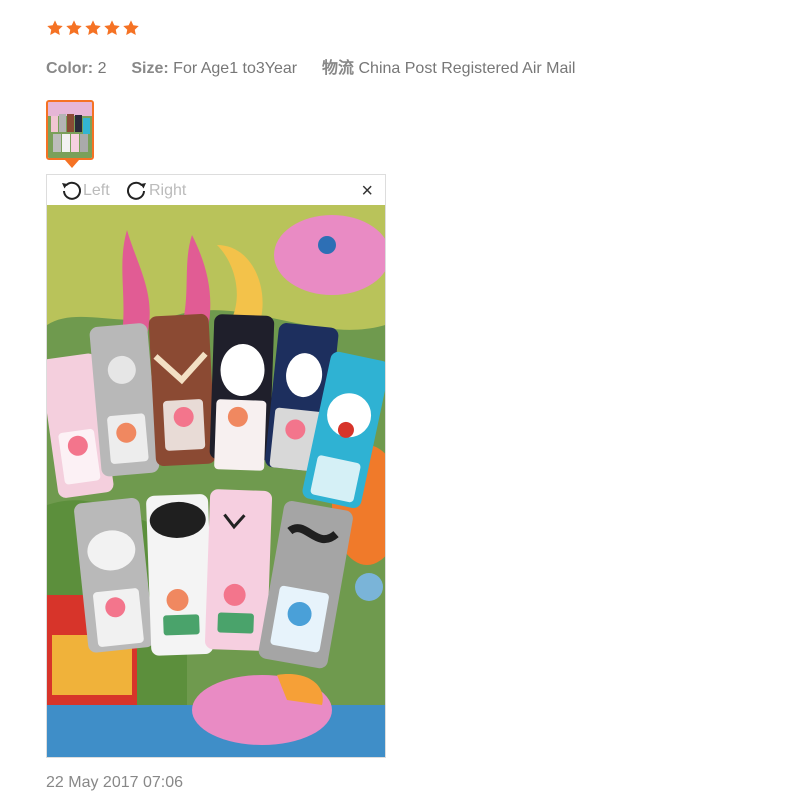 The height and width of the screenshot is (800, 800). I want to click on rotate-right-label: Right, so click(168, 190).